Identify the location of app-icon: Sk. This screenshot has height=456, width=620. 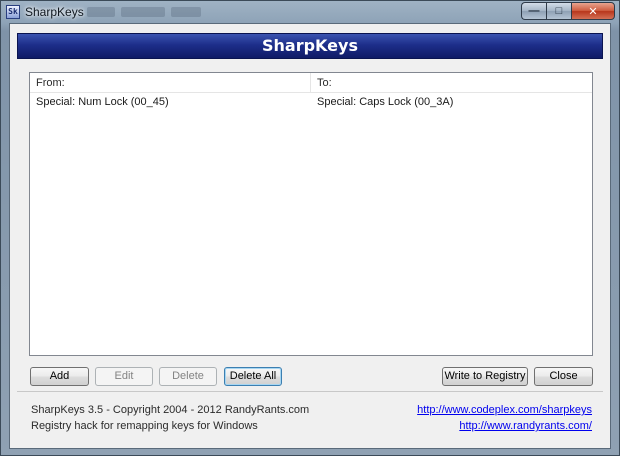
(13, 12).